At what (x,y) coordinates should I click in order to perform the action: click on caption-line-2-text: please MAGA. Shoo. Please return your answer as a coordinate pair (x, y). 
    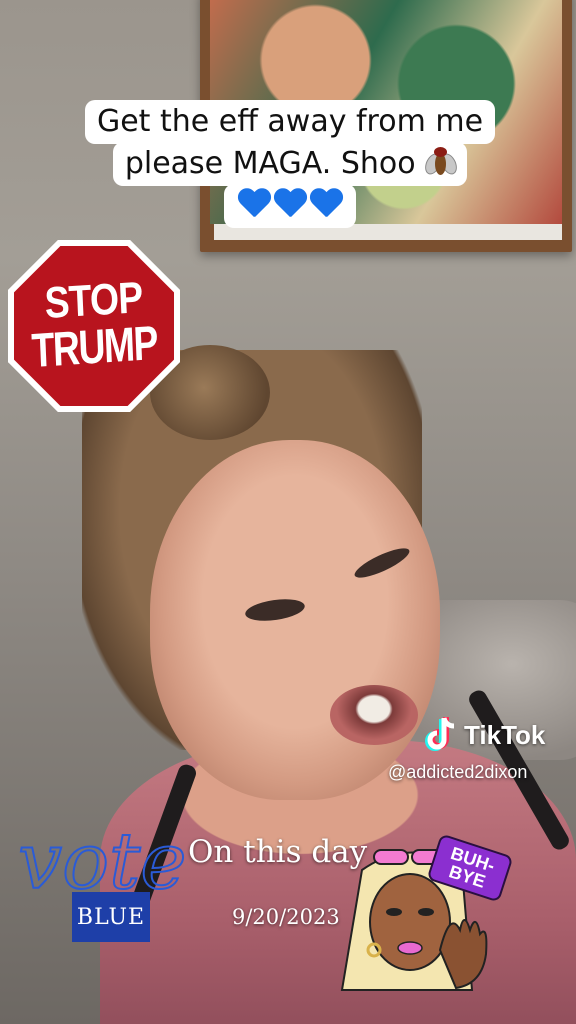
    Looking at the image, I should click on (270, 163).